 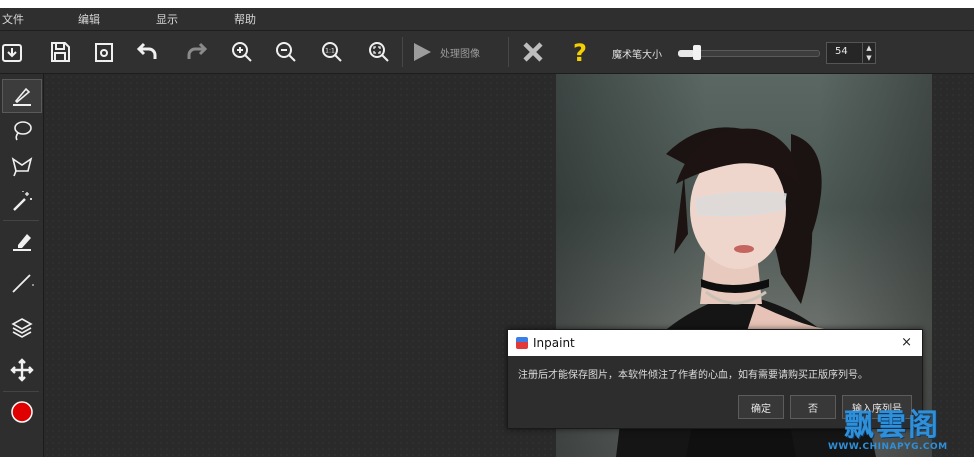 I want to click on question-icon: ?, so click(x=580, y=52).